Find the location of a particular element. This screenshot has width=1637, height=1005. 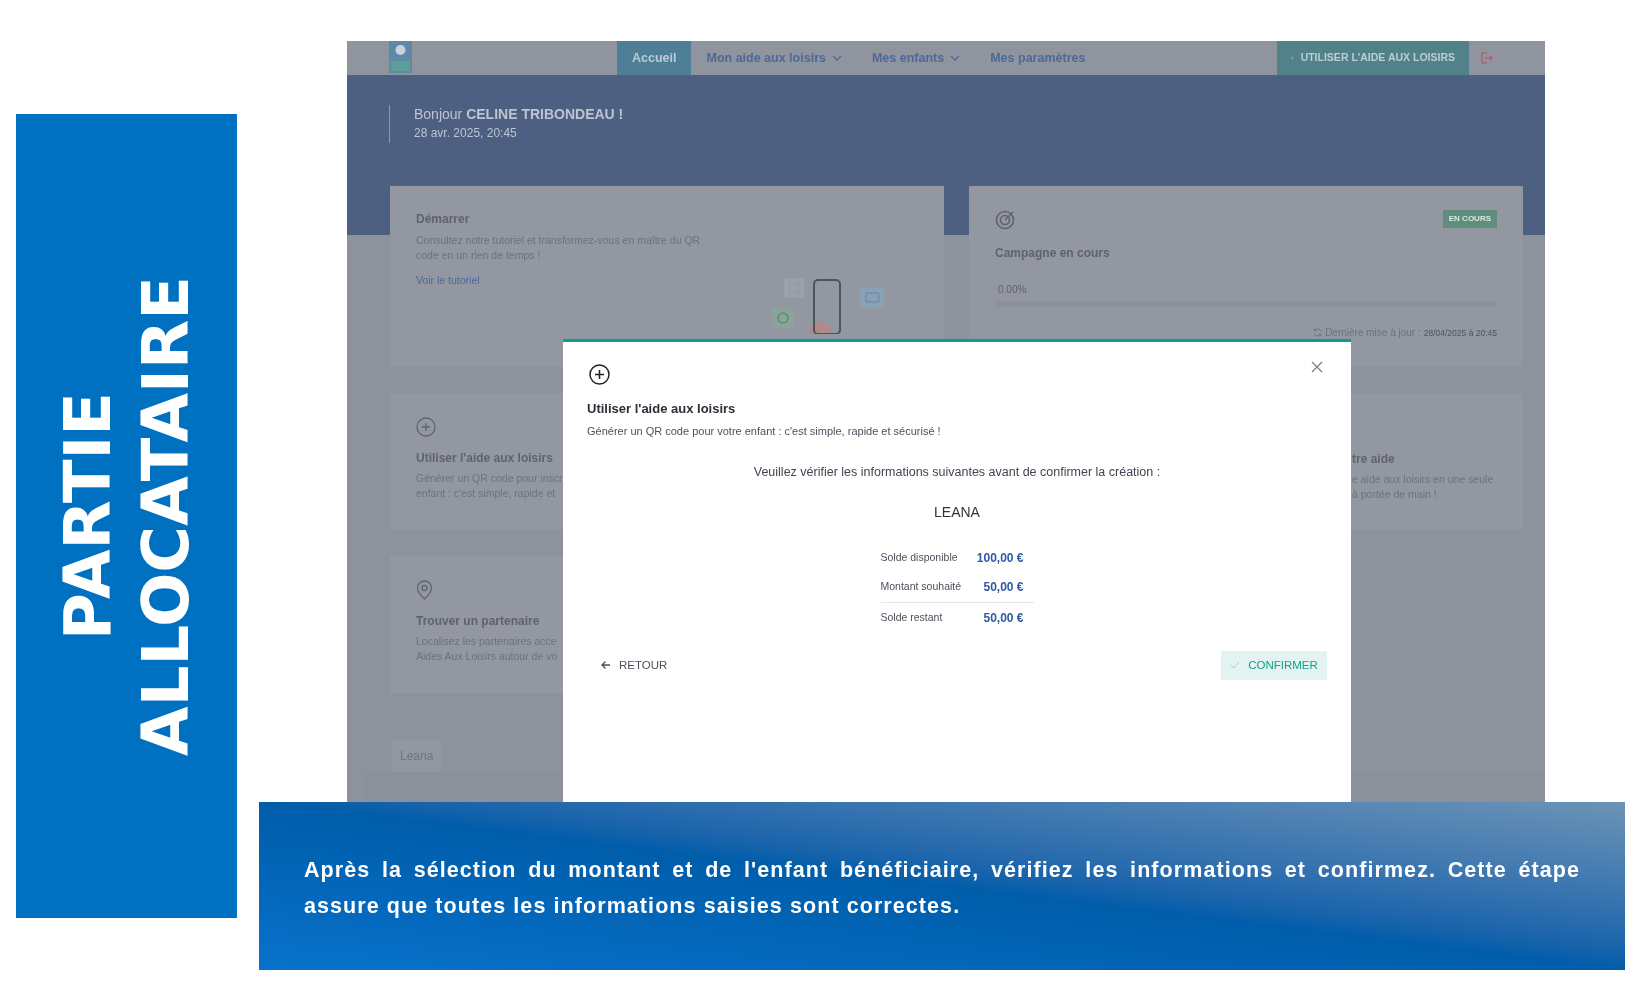

map-pin-icon is located at coordinates (424, 590).